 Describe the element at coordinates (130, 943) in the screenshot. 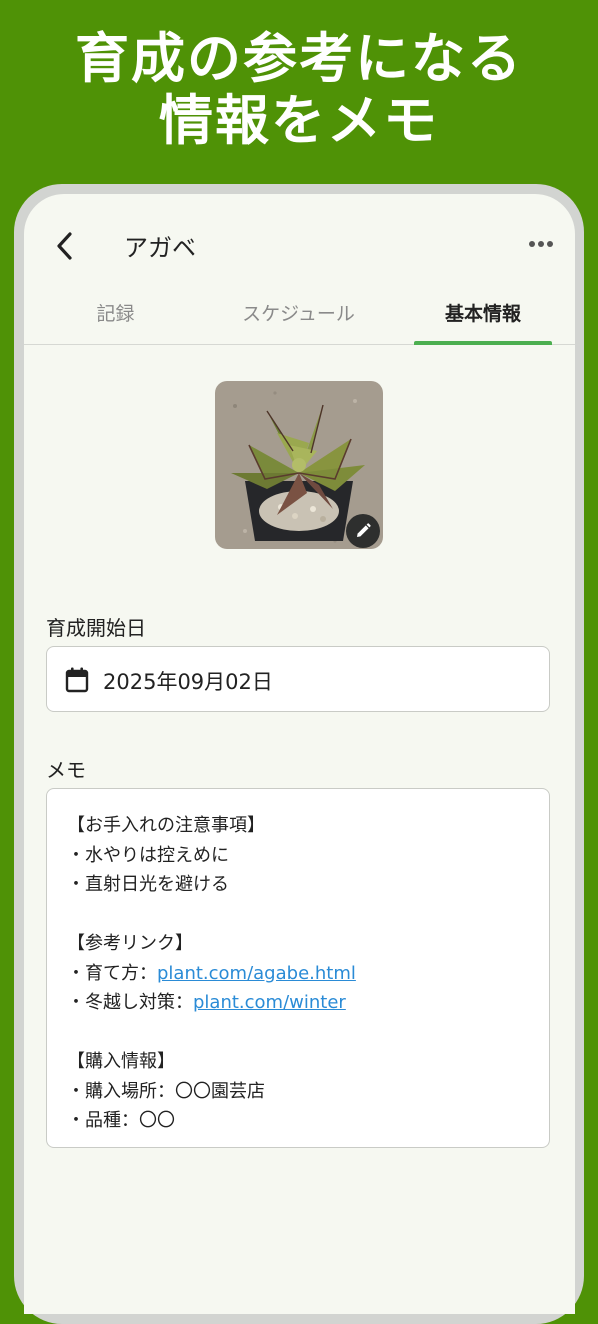

I see `memo-line: 【参考リンク】` at that location.